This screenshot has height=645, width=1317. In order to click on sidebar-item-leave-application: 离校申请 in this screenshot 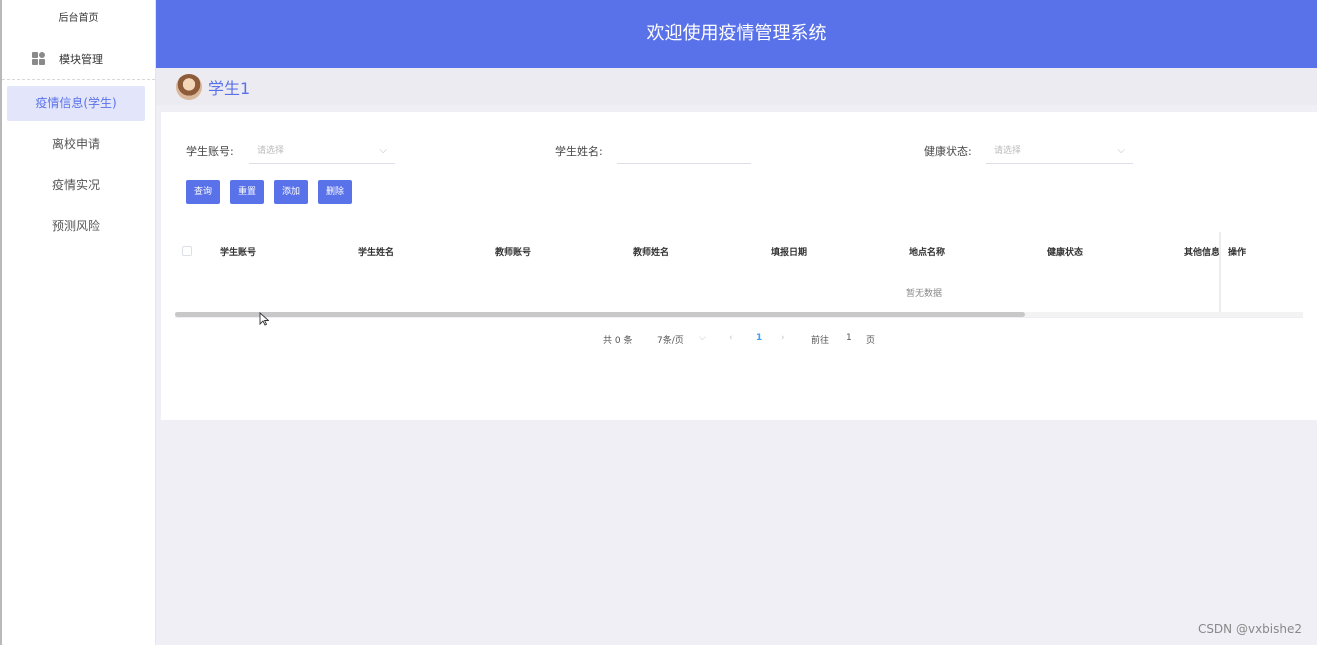, I will do `click(76, 144)`.